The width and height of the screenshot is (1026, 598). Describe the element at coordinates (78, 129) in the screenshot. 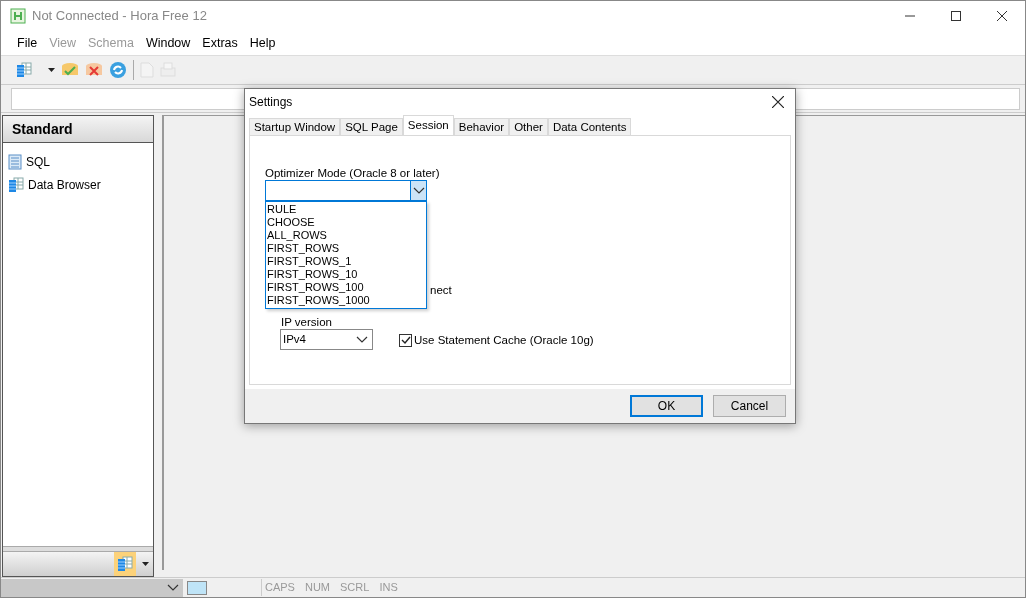

I see `sidebar-header: Standard` at that location.